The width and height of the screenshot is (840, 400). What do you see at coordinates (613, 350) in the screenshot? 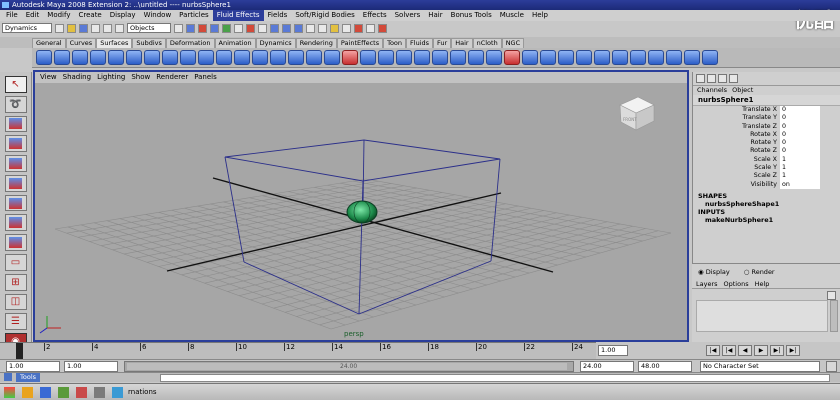
I see `current-frame-field: 1.00` at bounding box center [613, 350].